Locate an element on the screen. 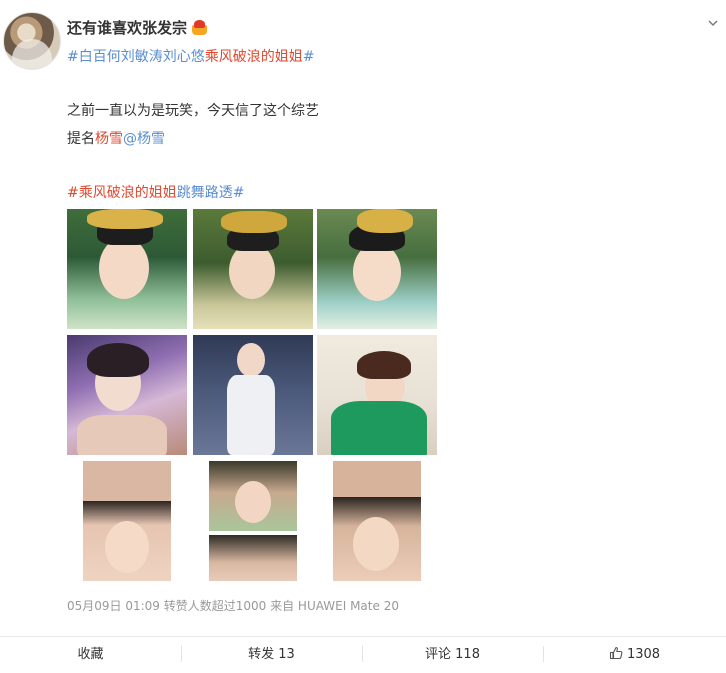 Image resolution: width=726 pixels, height=673 pixels. hashtag-line: #乘风破浪的姐姐跳舞路透# is located at coordinates (155, 192).